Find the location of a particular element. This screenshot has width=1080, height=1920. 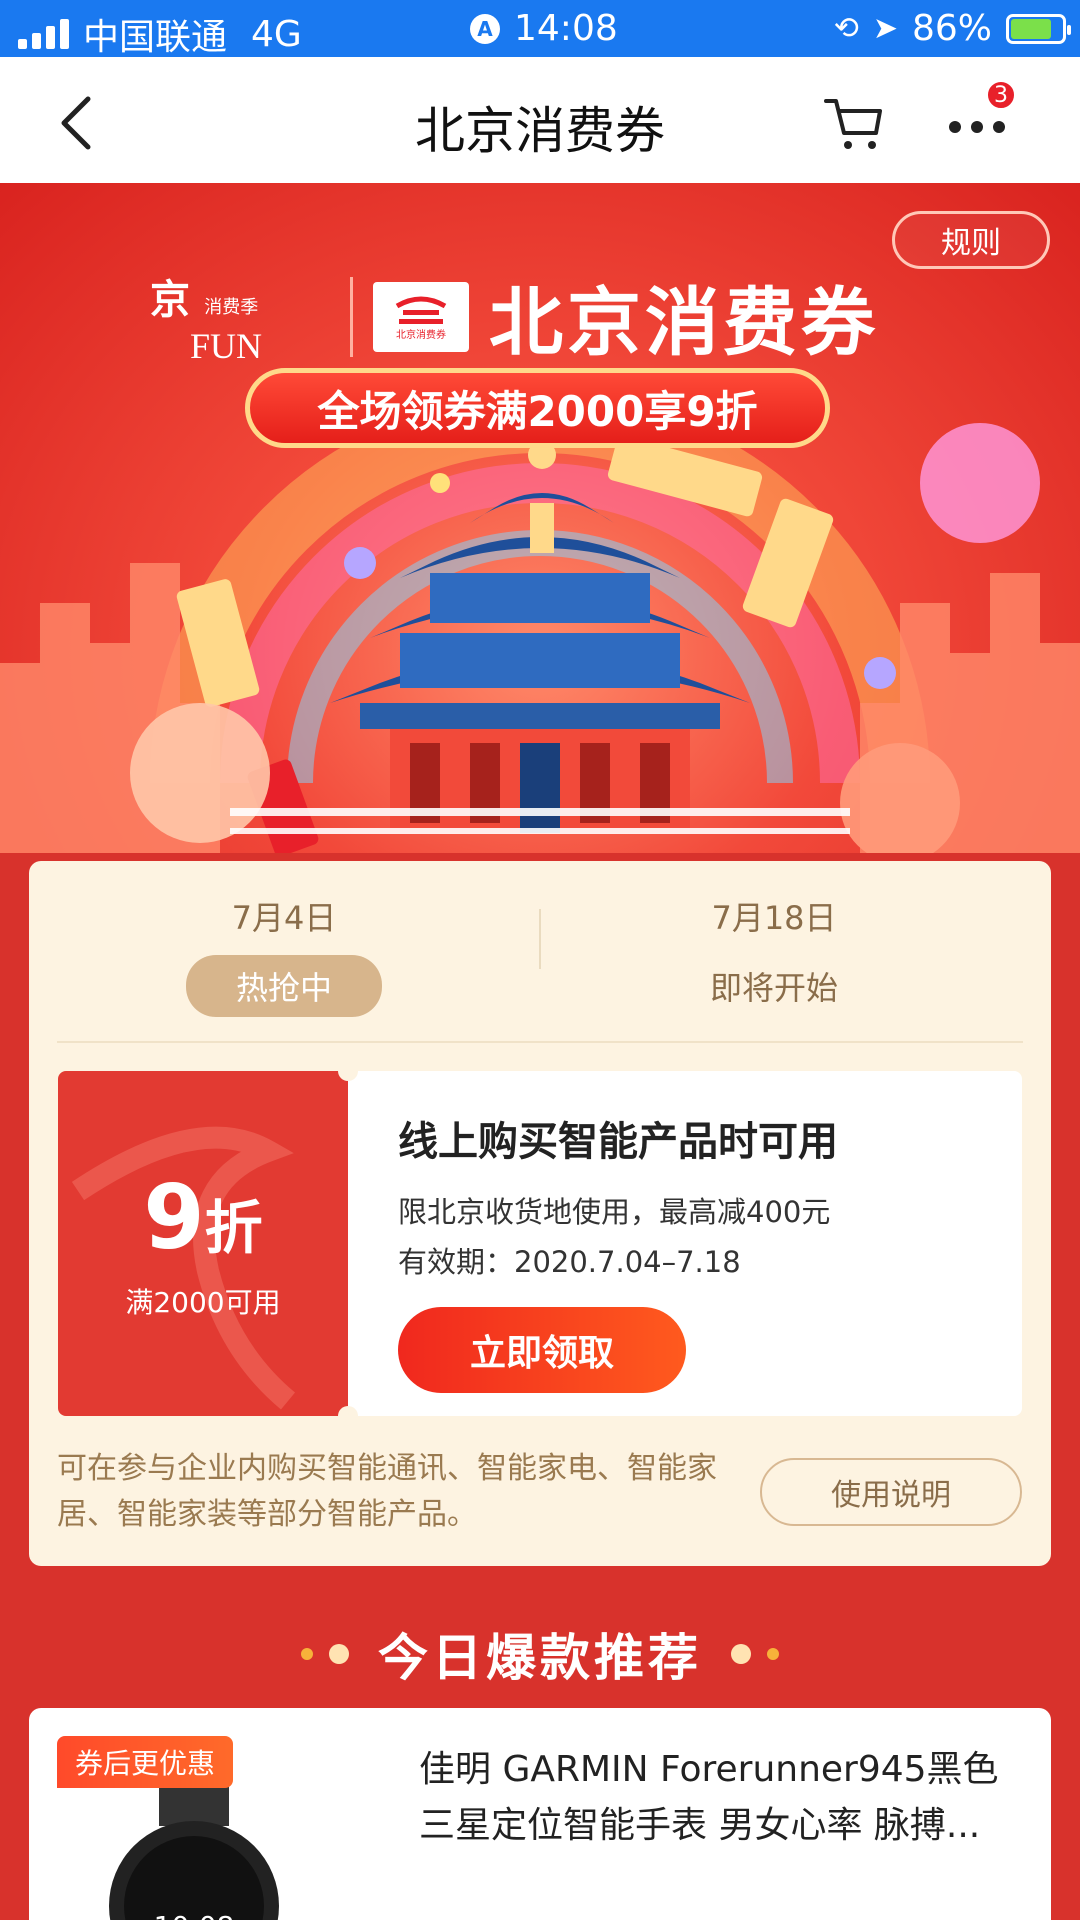

carrier-label: 中国联通 is located at coordinates (155, 37).